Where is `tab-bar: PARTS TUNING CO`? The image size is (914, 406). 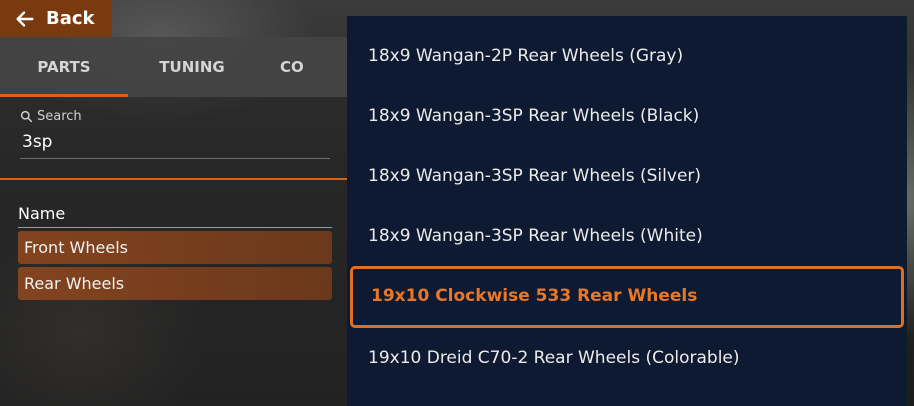
tab-bar: PARTS TUNING CO is located at coordinates (175, 67).